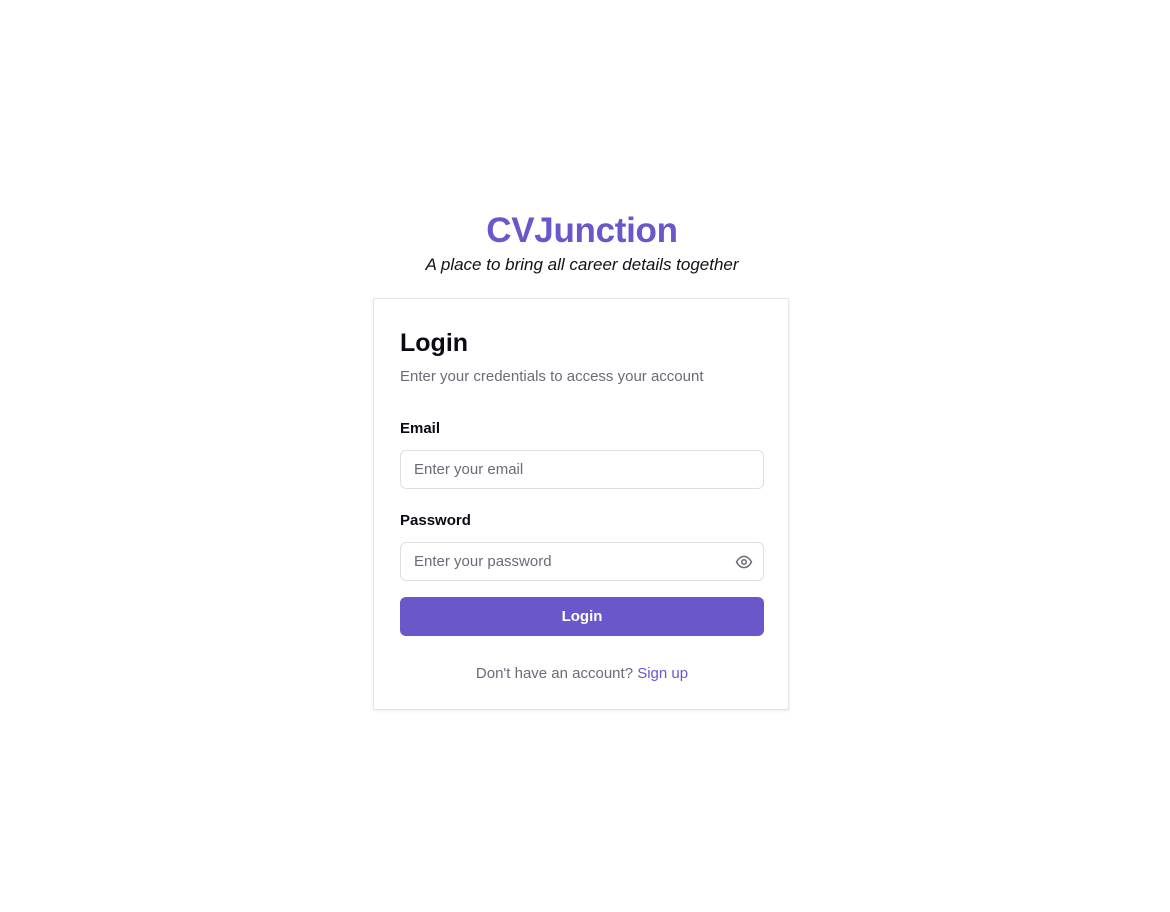  I want to click on signup-prompt-row: Don't have an account? Sign up, so click(582, 674).